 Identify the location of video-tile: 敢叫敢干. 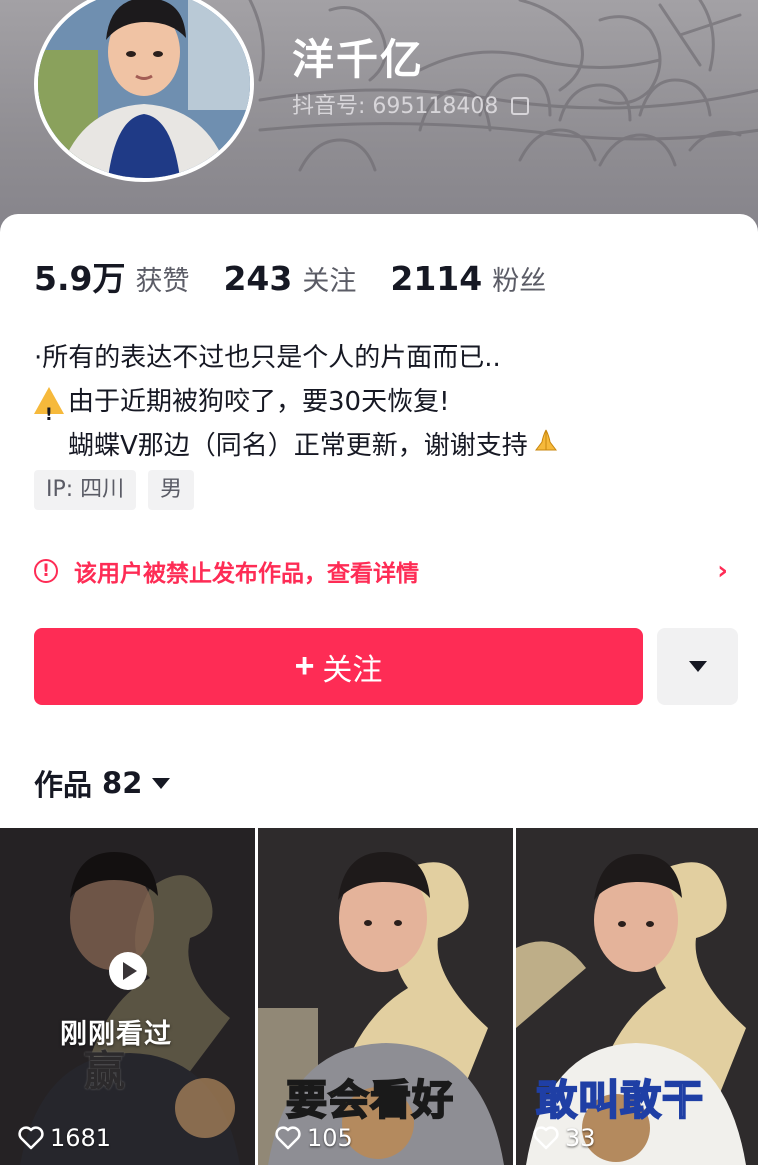
(637, 996).